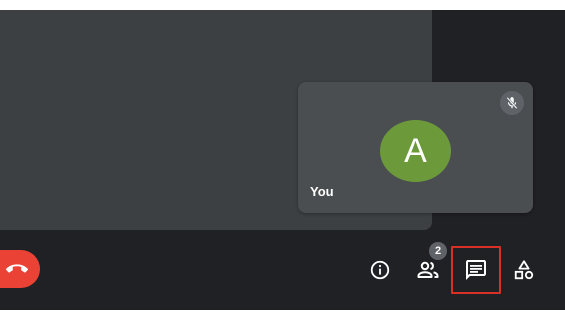 The image size is (565, 323). What do you see at coordinates (322, 191) in the screenshot?
I see `self-name-label: You` at bounding box center [322, 191].